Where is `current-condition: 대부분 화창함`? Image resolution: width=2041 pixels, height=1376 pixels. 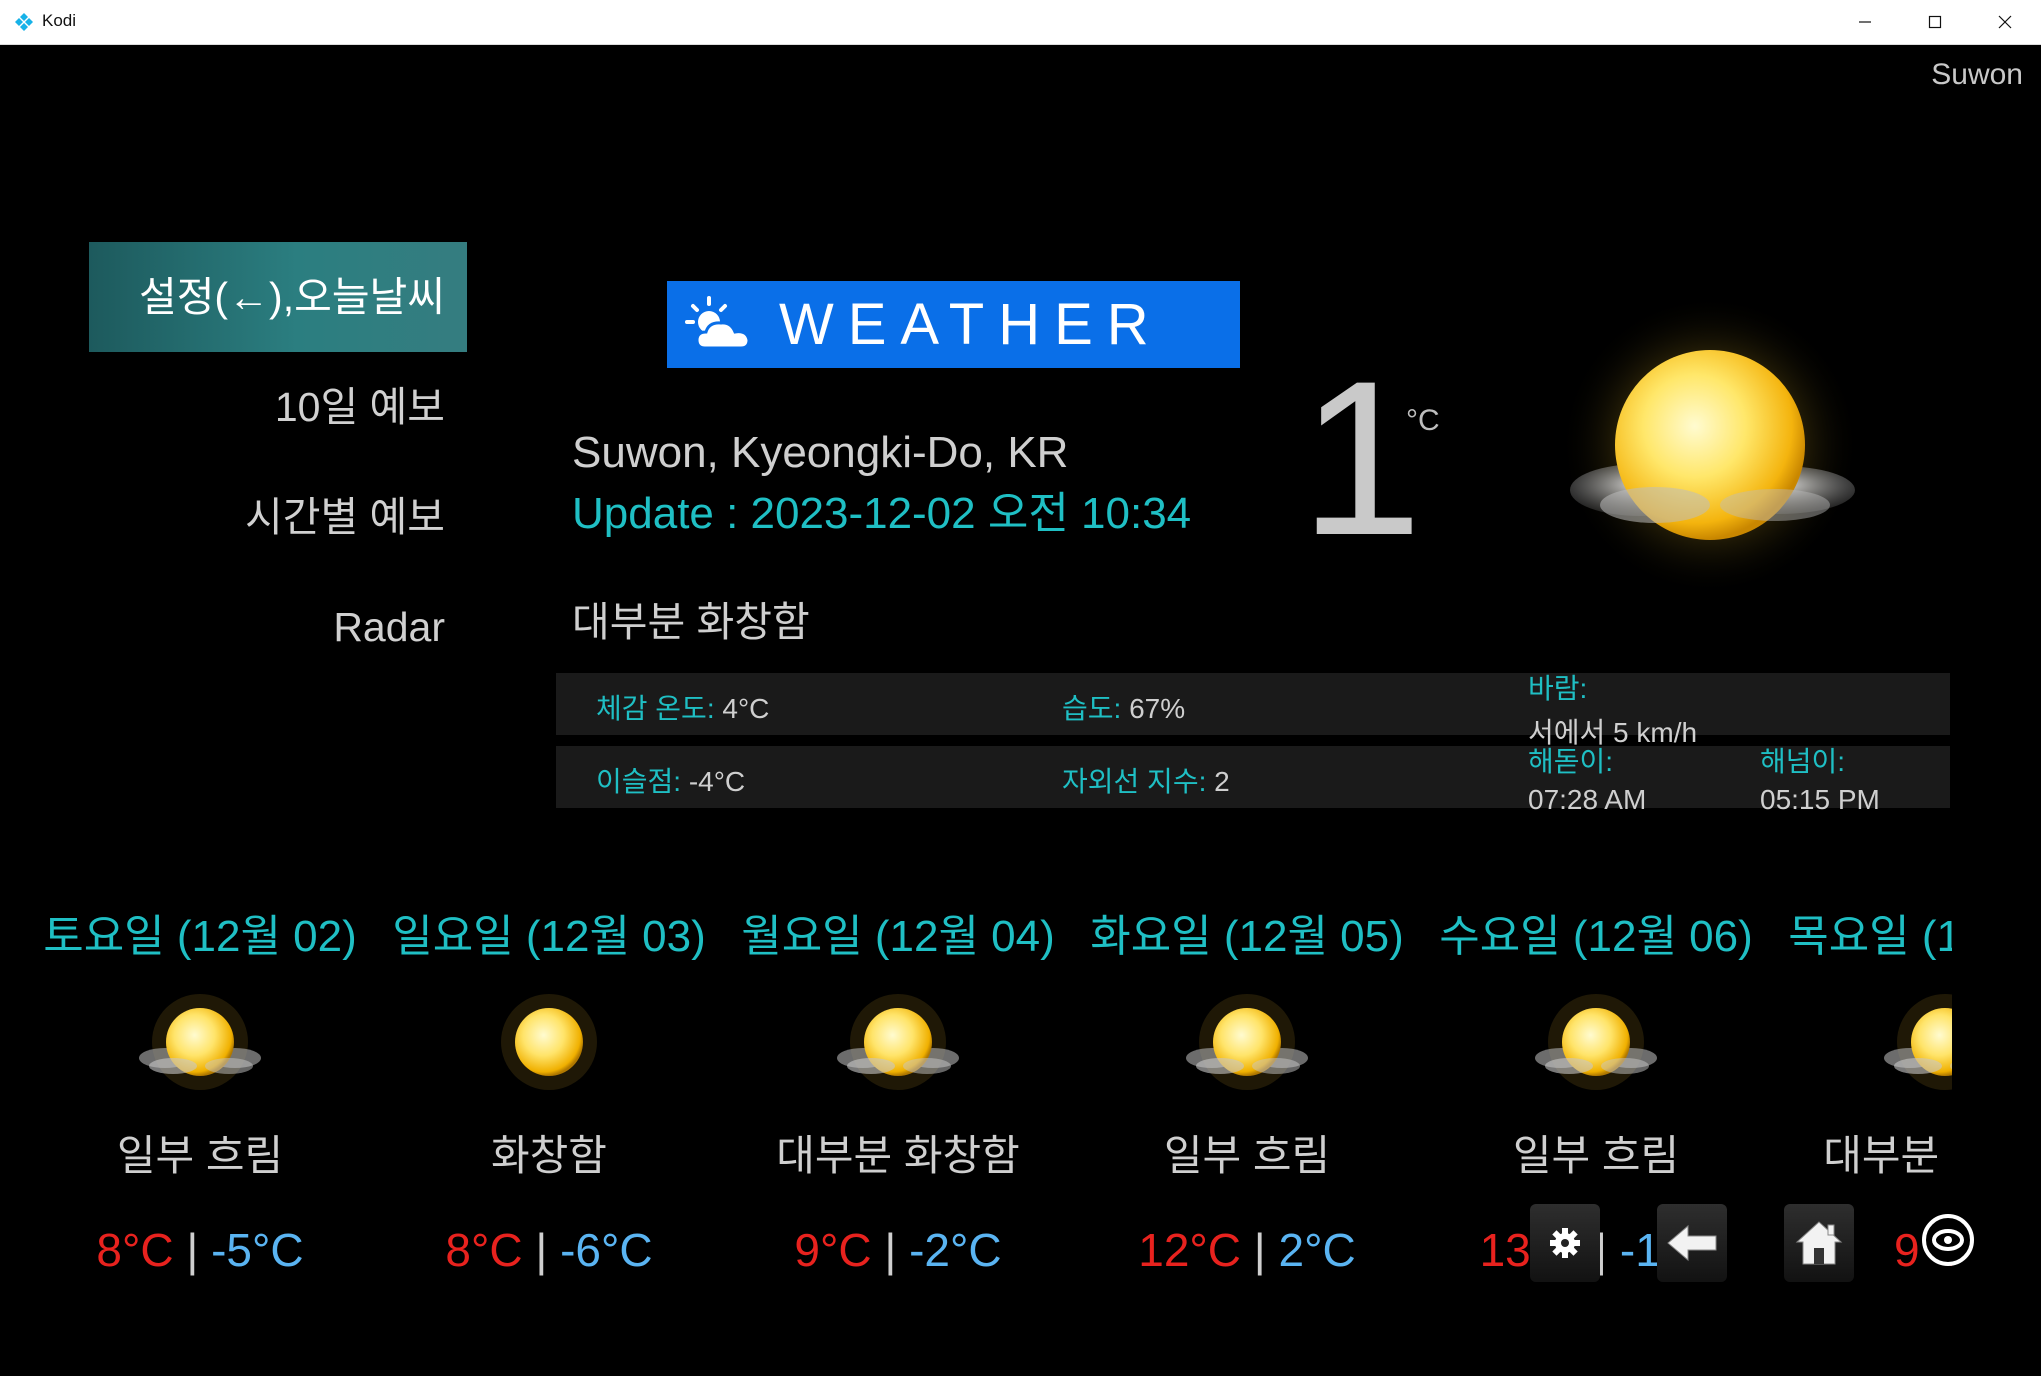
current-condition: 대부분 화창함 is located at coordinates (691, 622).